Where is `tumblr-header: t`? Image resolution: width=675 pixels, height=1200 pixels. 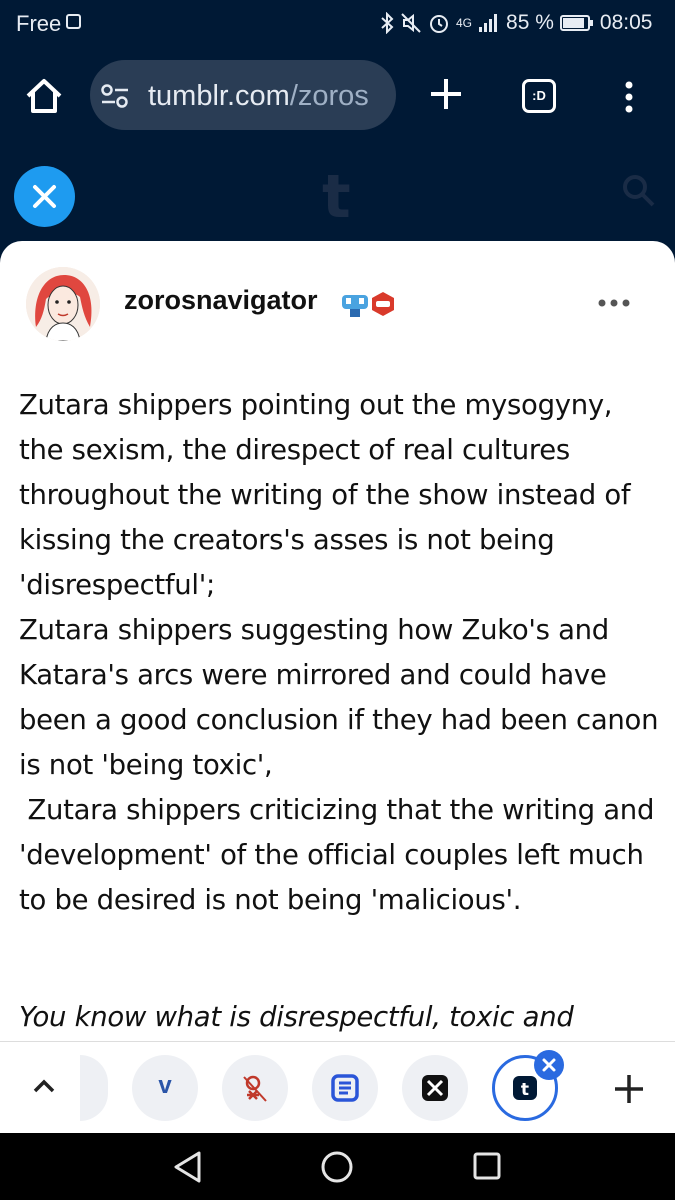 tumblr-header: t is located at coordinates (337, 201).